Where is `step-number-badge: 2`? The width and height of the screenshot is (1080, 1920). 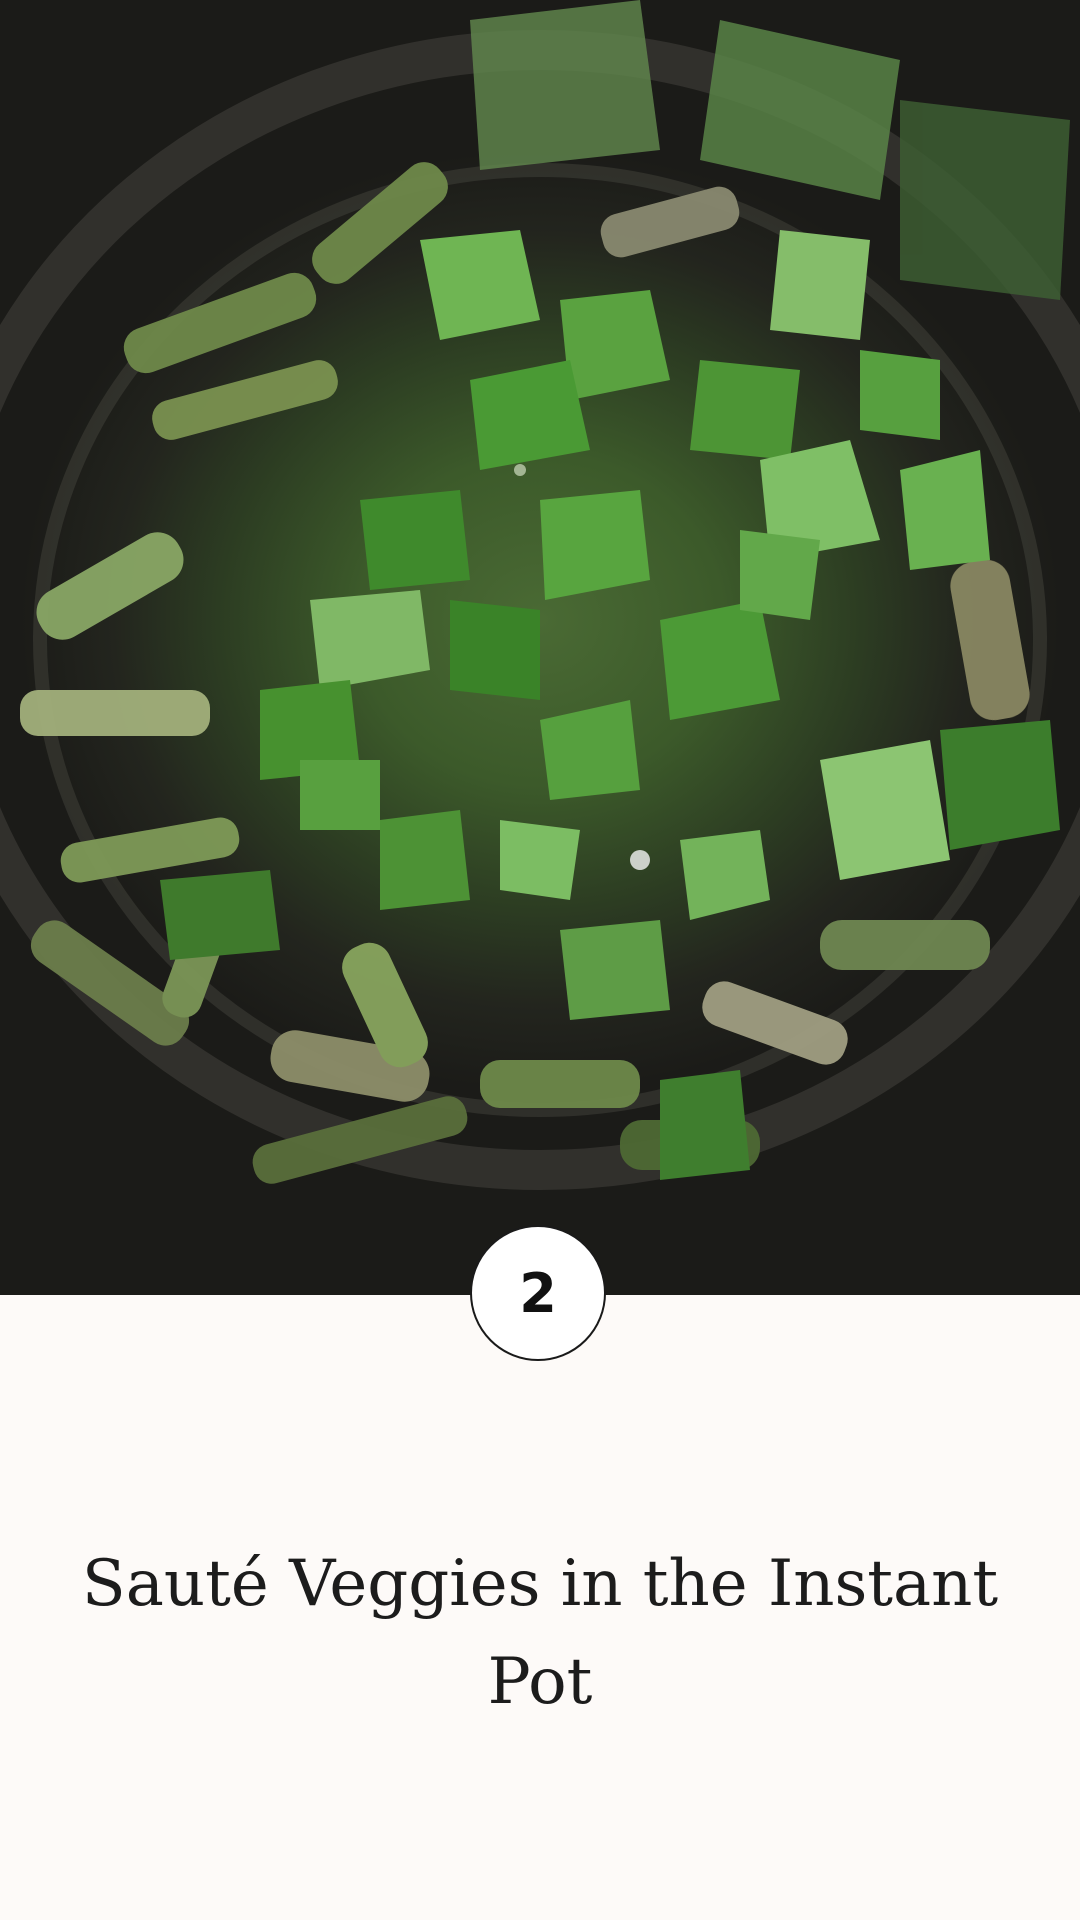 step-number-badge: 2 is located at coordinates (538, 1293).